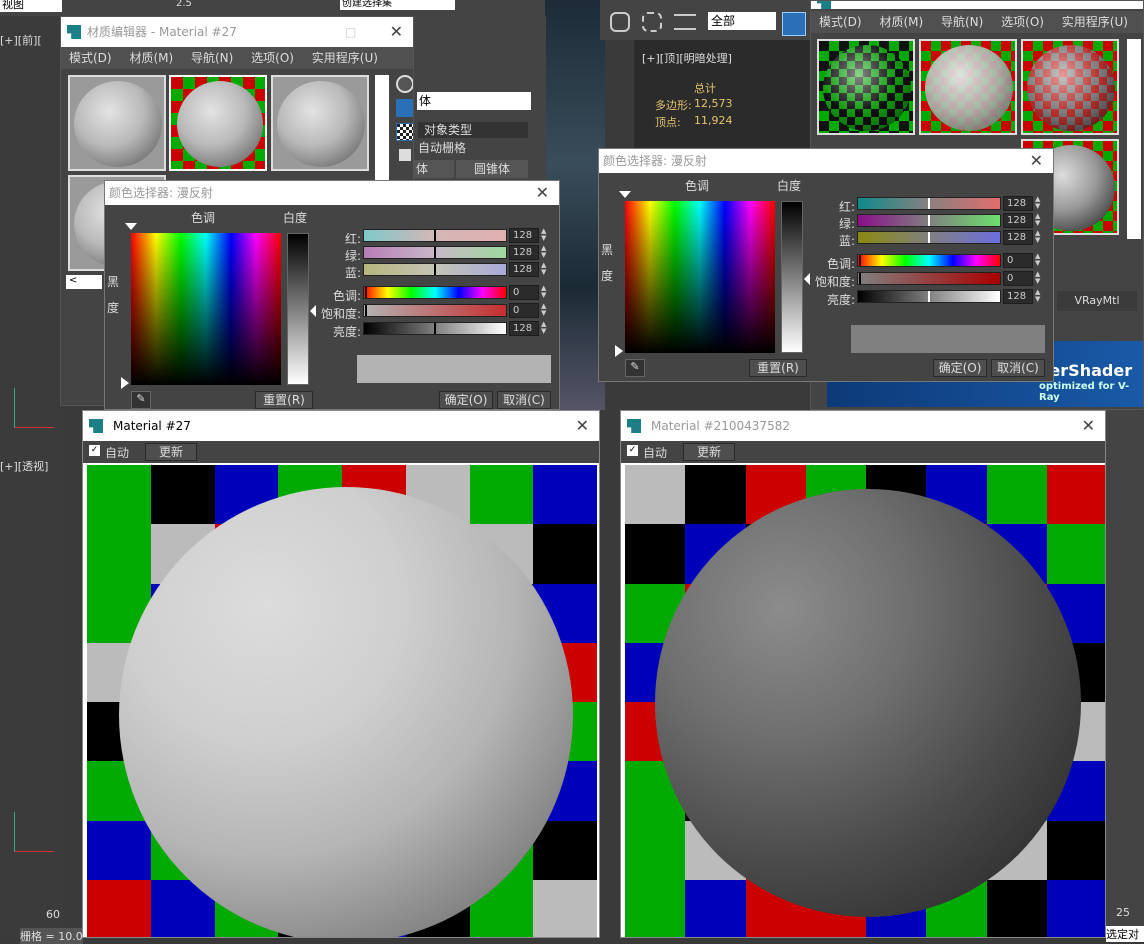 The width and height of the screenshot is (1144, 944). What do you see at coordinates (21, 40) in the screenshot?
I see `viewport-label-front: [+][前][` at bounding box center [21, 40].